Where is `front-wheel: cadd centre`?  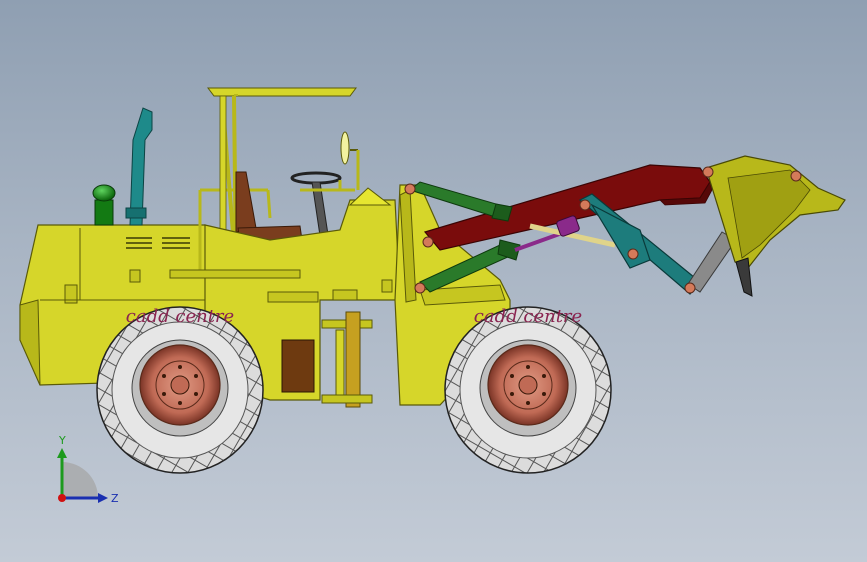
front-wheel: cadd centre is located at coordinates (528, 390).